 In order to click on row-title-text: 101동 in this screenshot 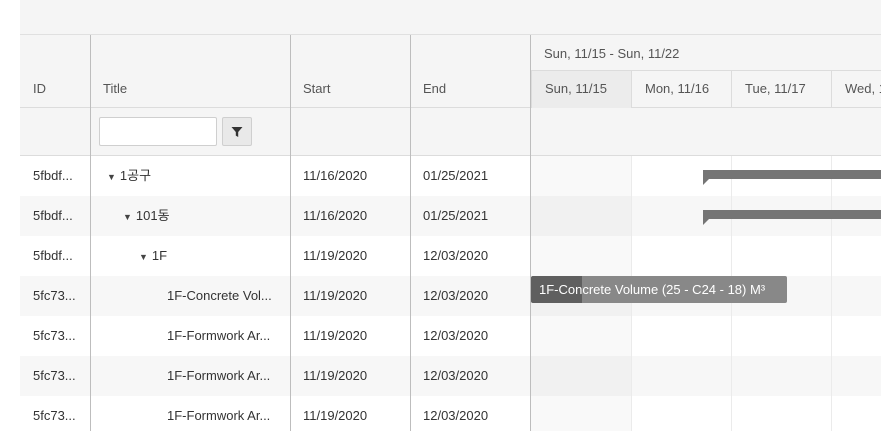, I will do `click(152, 215)`.